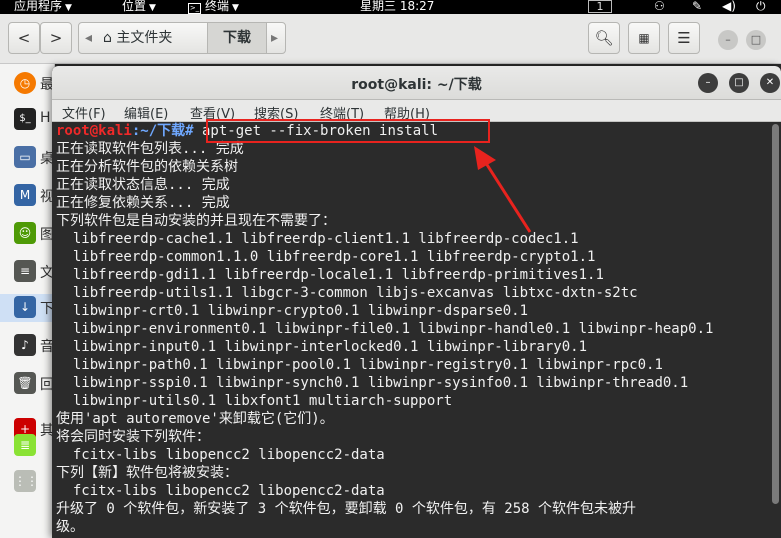 The height and width of the screenshot is (538, 781). Describe the element at coordinates (485, 158) in the screenshot. I see `arrow-head` at that location.